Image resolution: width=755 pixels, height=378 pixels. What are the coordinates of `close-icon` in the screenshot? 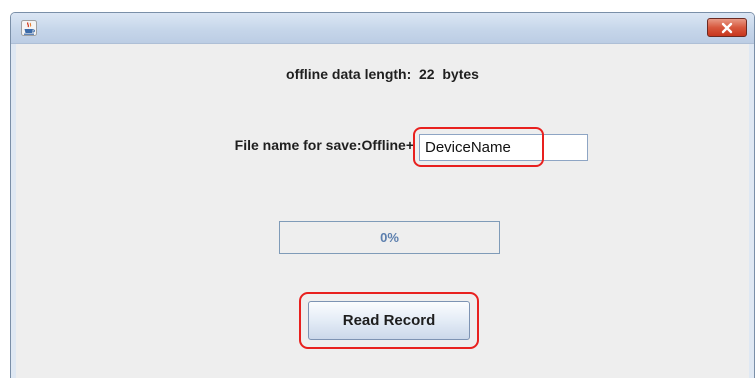 It's located at (727, 27).